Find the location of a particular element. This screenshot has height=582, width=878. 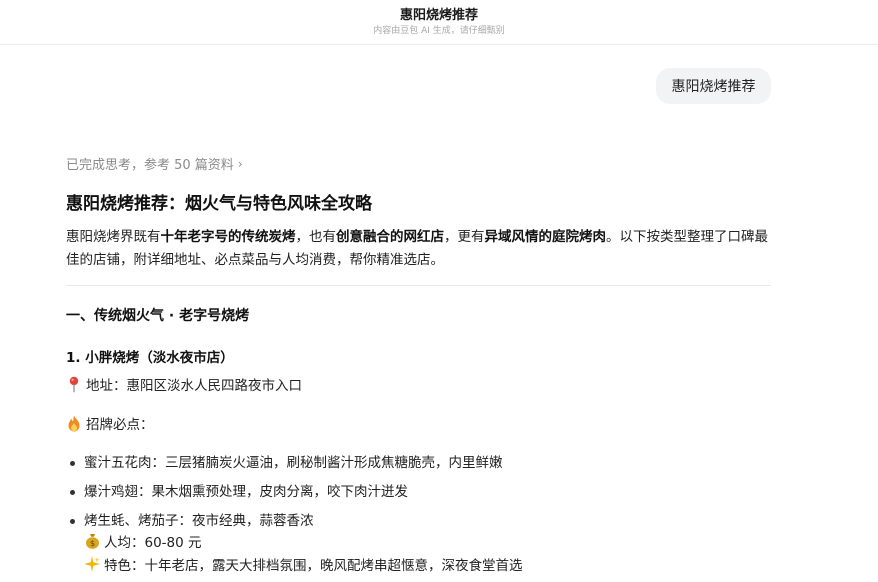

list-item: 蜜汁五花肉：三层猪腩炭火逼油，刷秘制酱汁形成焦糖脆壳，内里鲜嫩 is located at coordinates (419, 465).